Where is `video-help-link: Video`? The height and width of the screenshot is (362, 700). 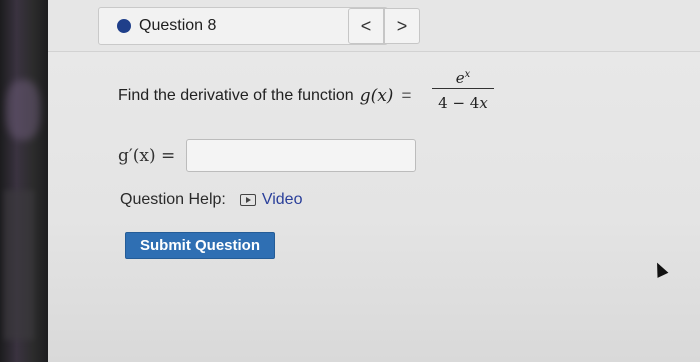
video-help-link: Video is located at coordinates (271, 200).